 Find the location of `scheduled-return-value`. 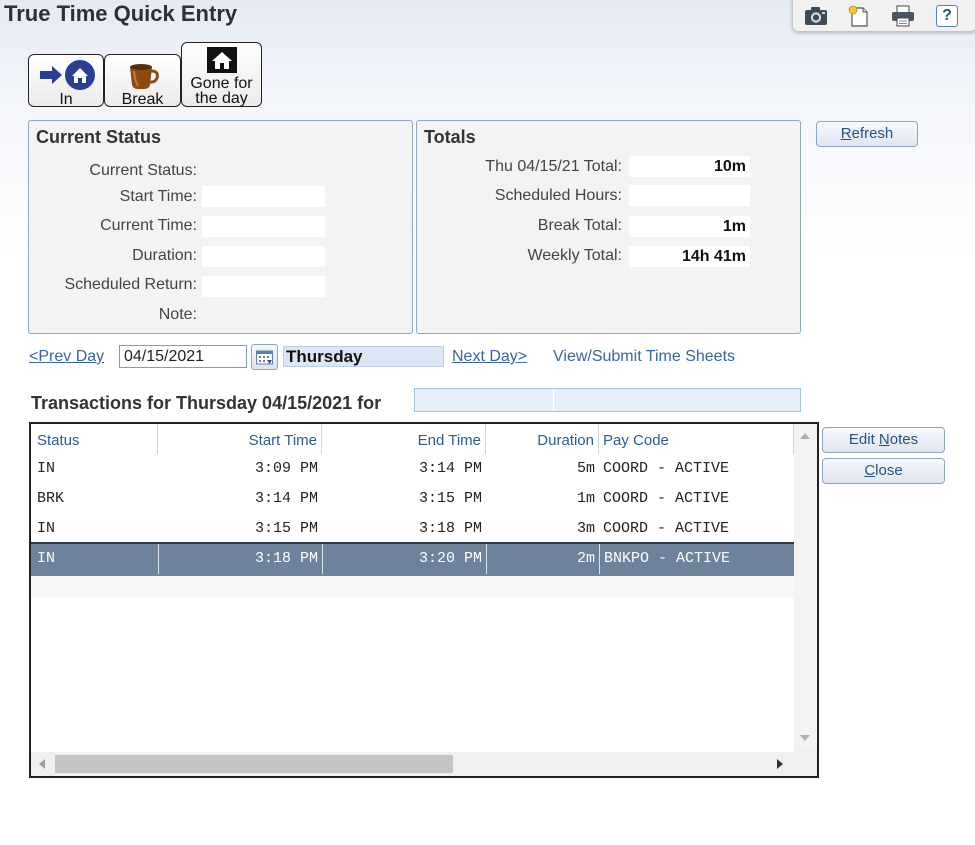

scheduled-return-value is located at coordinates (263, 286).